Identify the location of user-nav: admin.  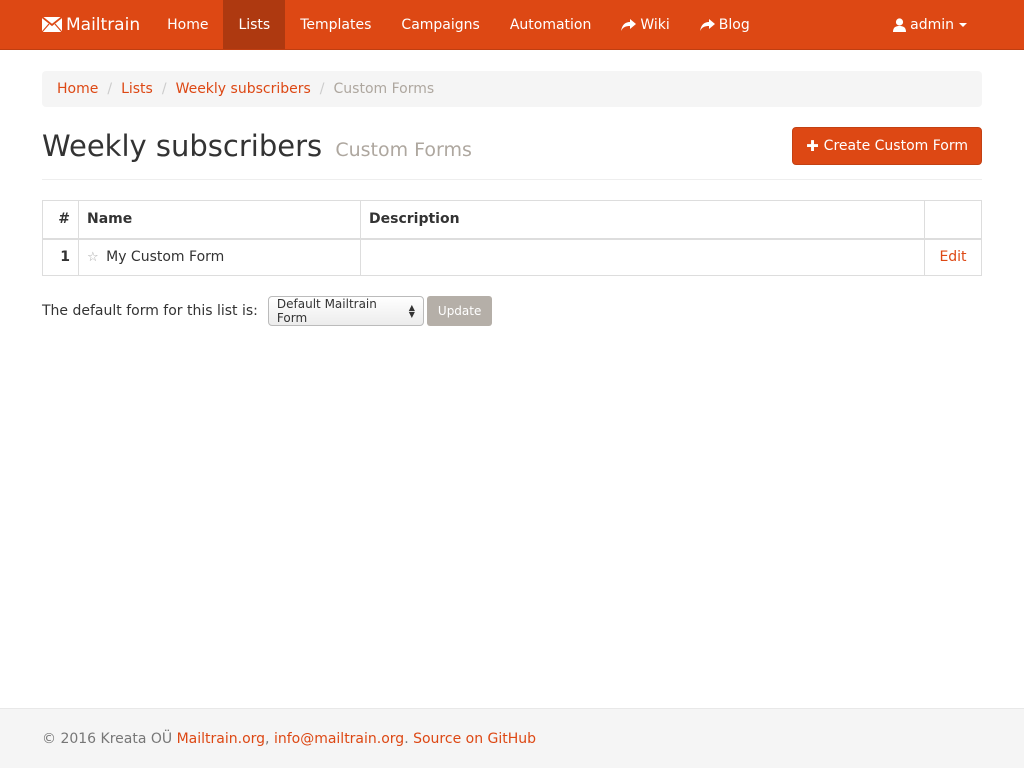
(930, 24).